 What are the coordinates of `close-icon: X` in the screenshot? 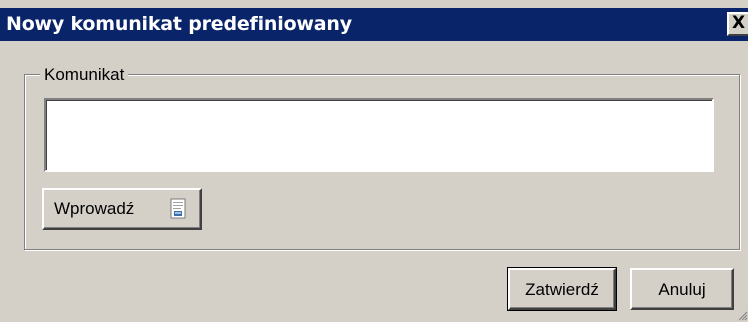 It's located at (738, 23).